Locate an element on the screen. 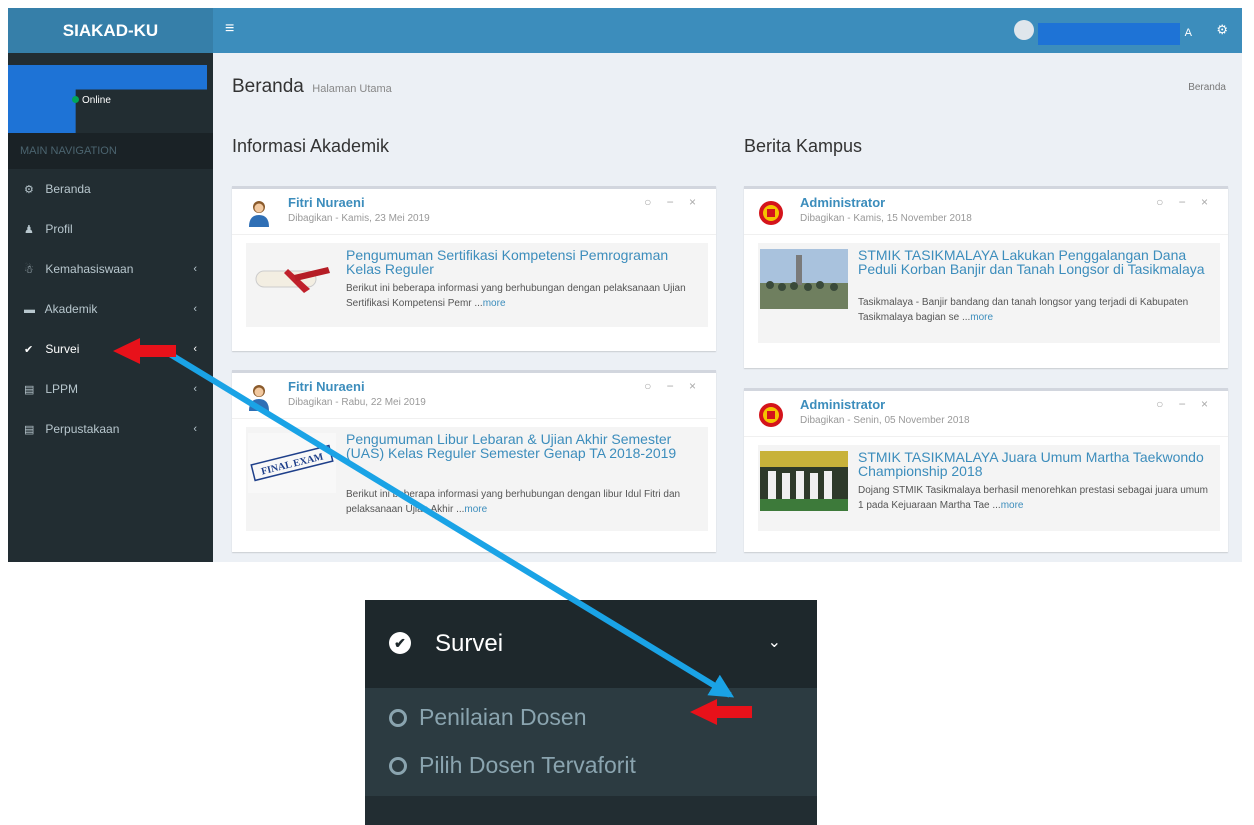 The height and width of the screenshot is (825, 1254). sidebar-item-label: Akademik is located at coordinates (71, 309).